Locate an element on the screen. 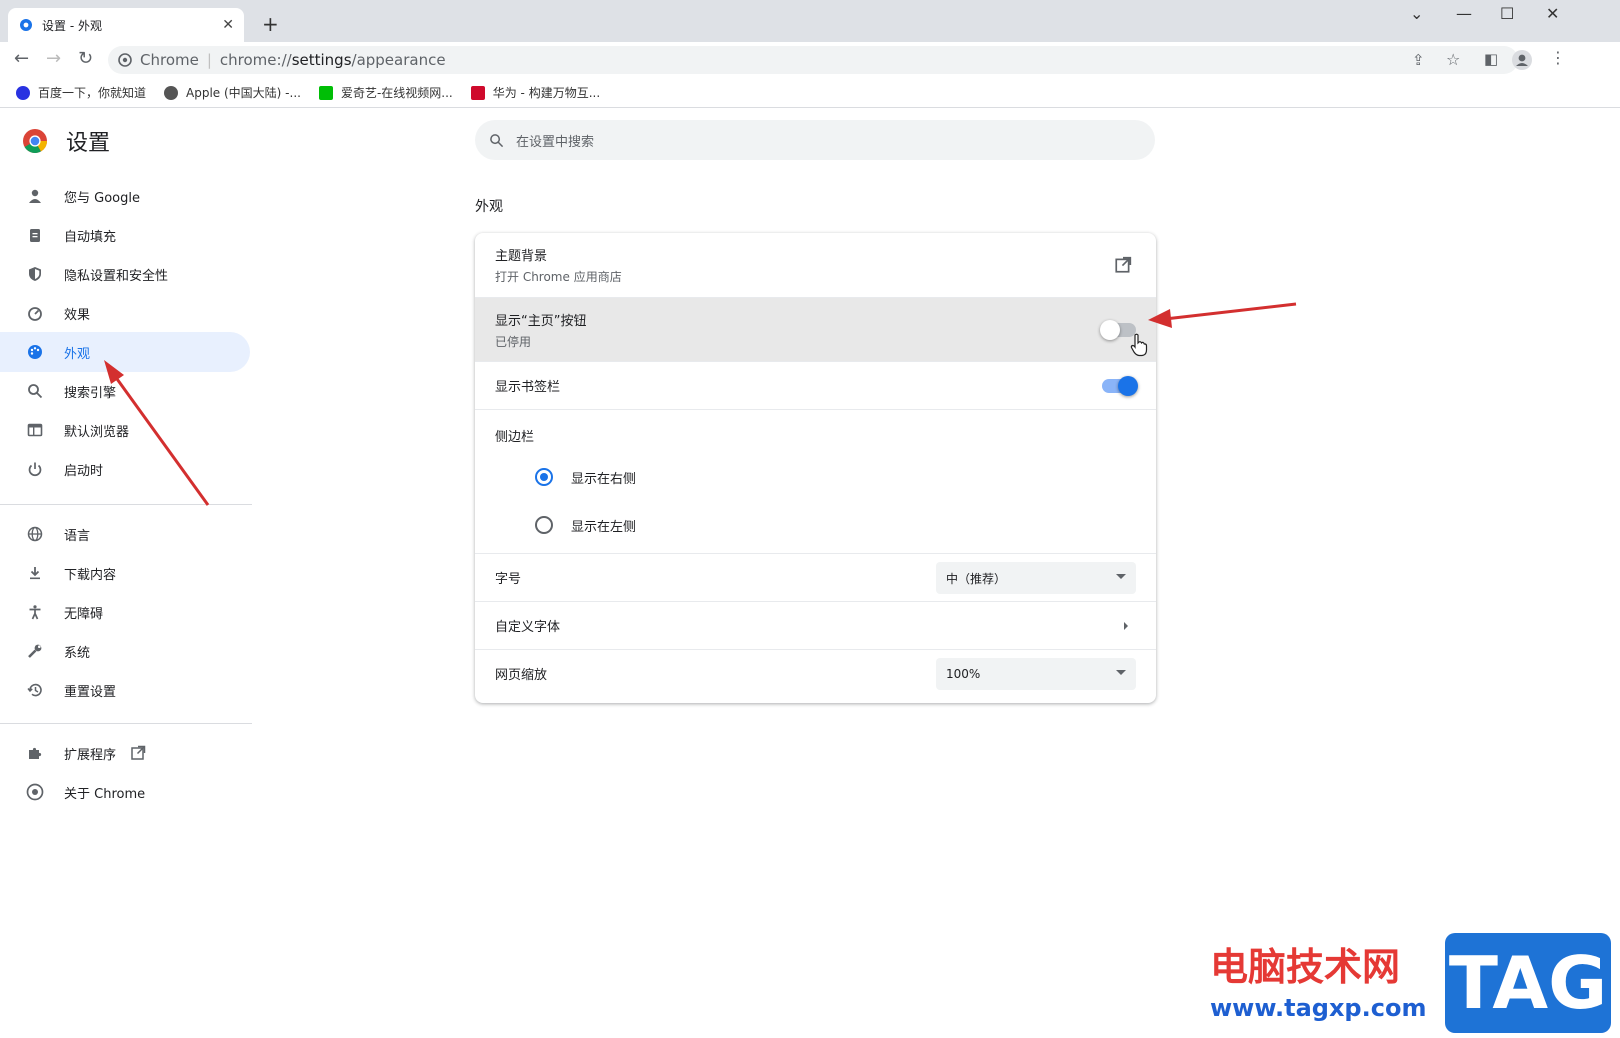 Image resolution: width=1620 pixels, height=1038 pixels. sidebar-item-default-browser: 默认浏览器 is located at coordinates (125, 430).